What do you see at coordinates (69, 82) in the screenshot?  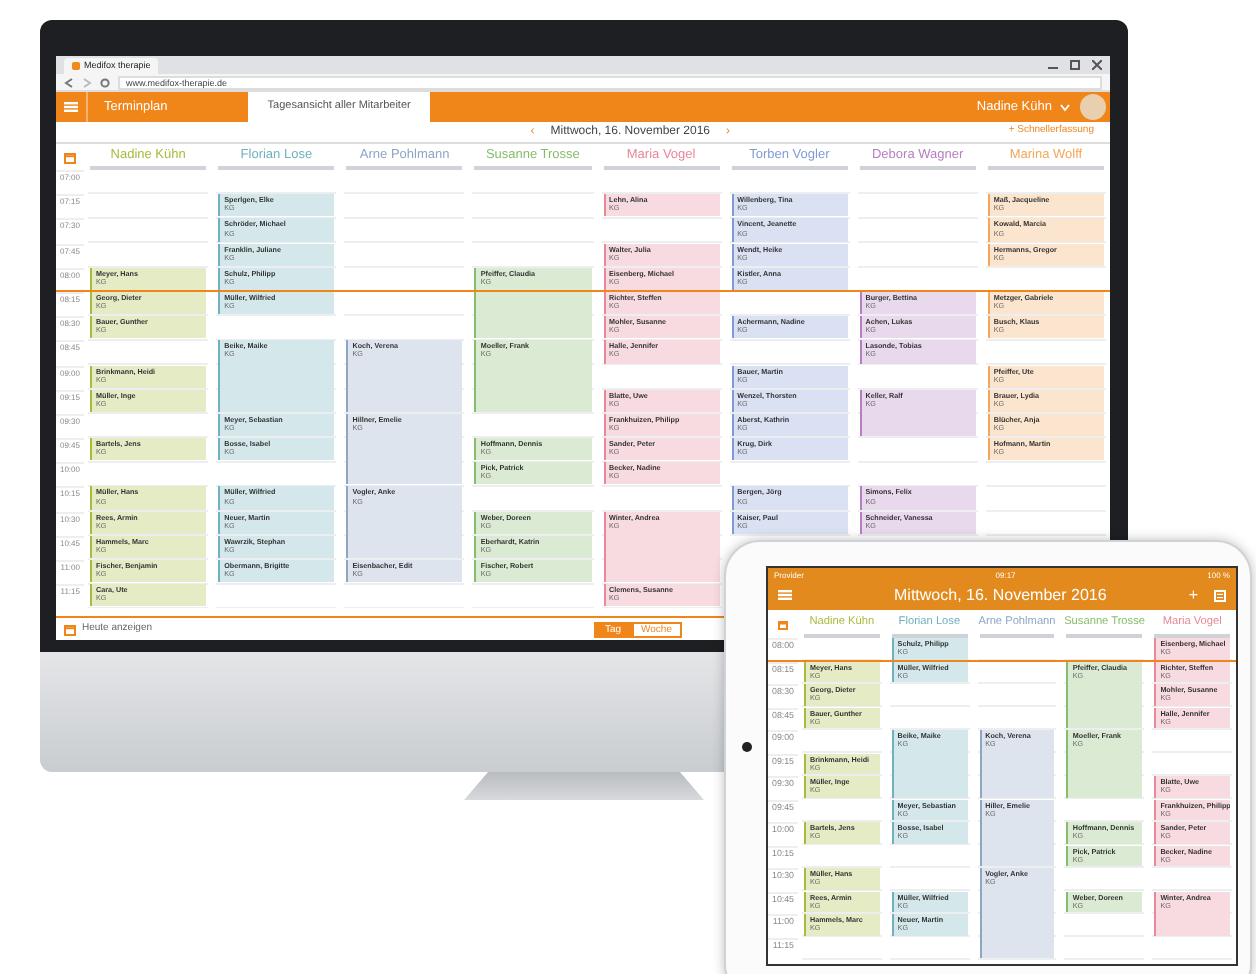 I see `back-icon` at bounding box center [69, 82].